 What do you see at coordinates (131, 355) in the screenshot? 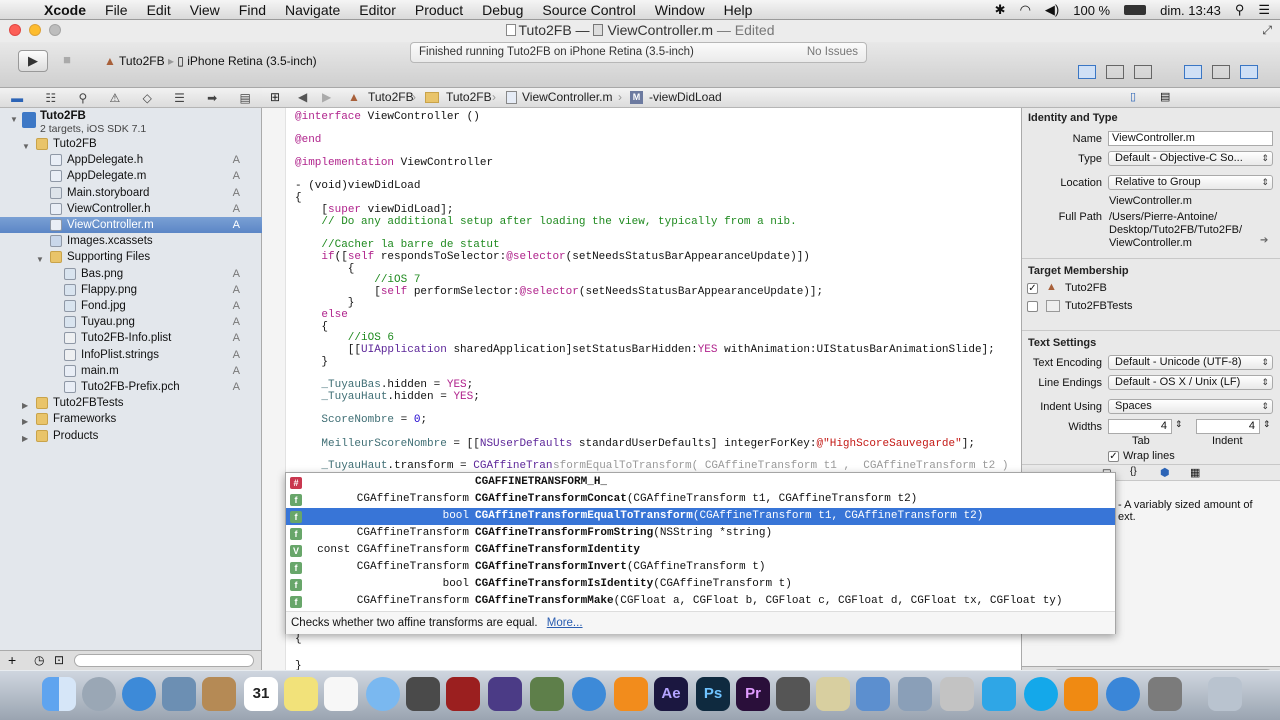
I see `navigator-row: InfoPlist.strings A` at bounding box center [131, 355].